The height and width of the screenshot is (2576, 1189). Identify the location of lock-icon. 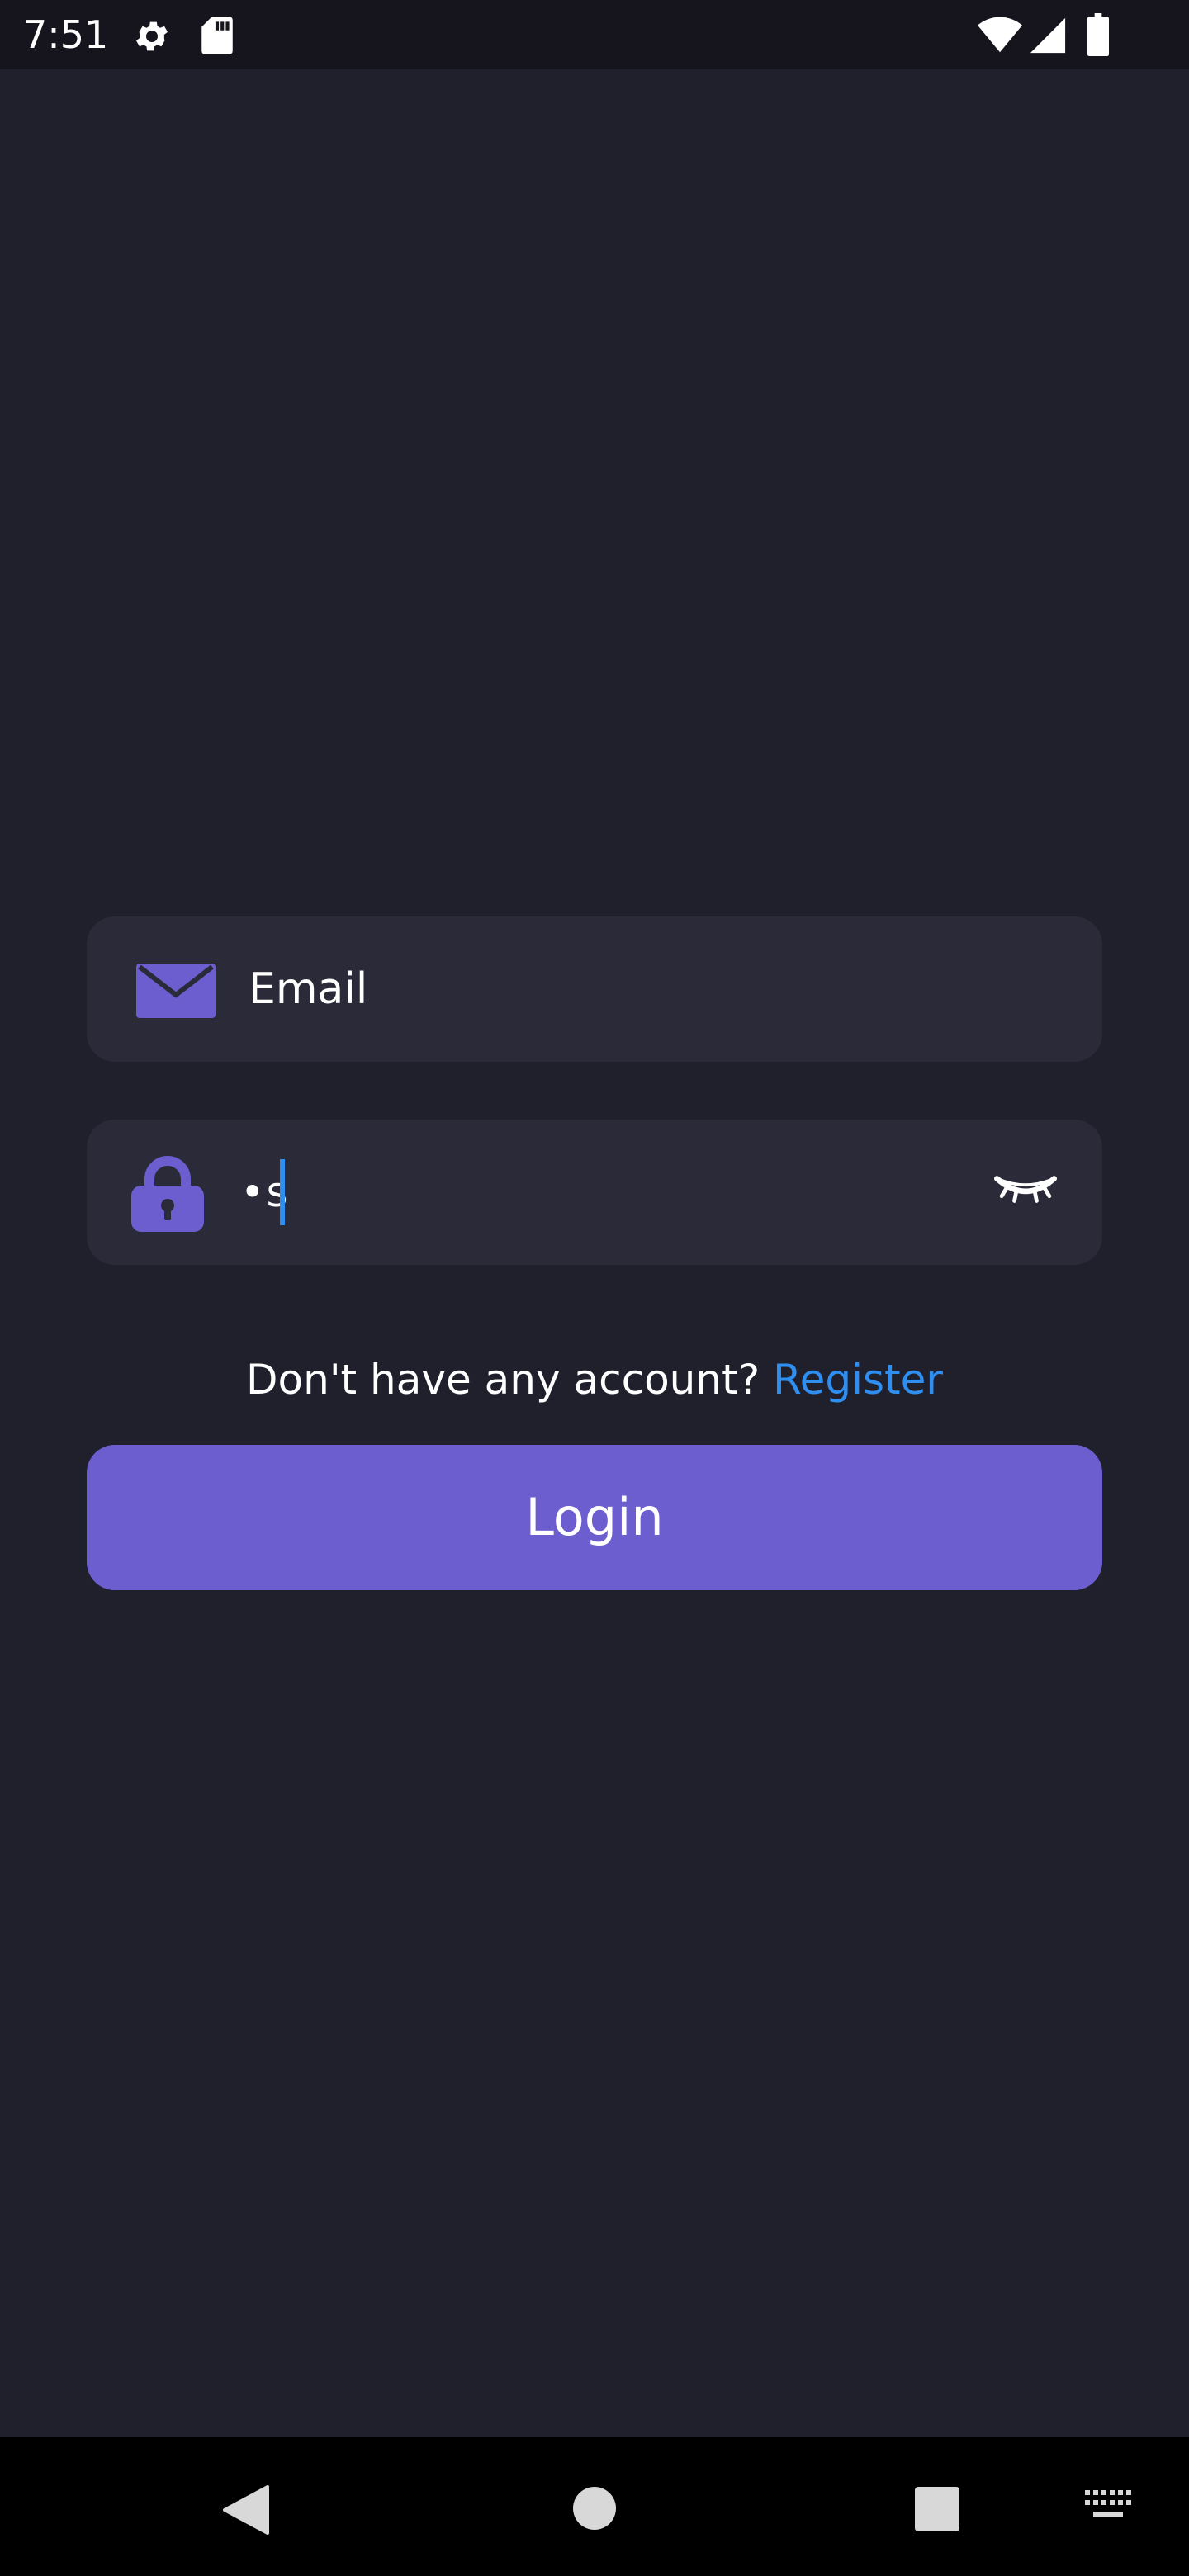
(167, 1194).